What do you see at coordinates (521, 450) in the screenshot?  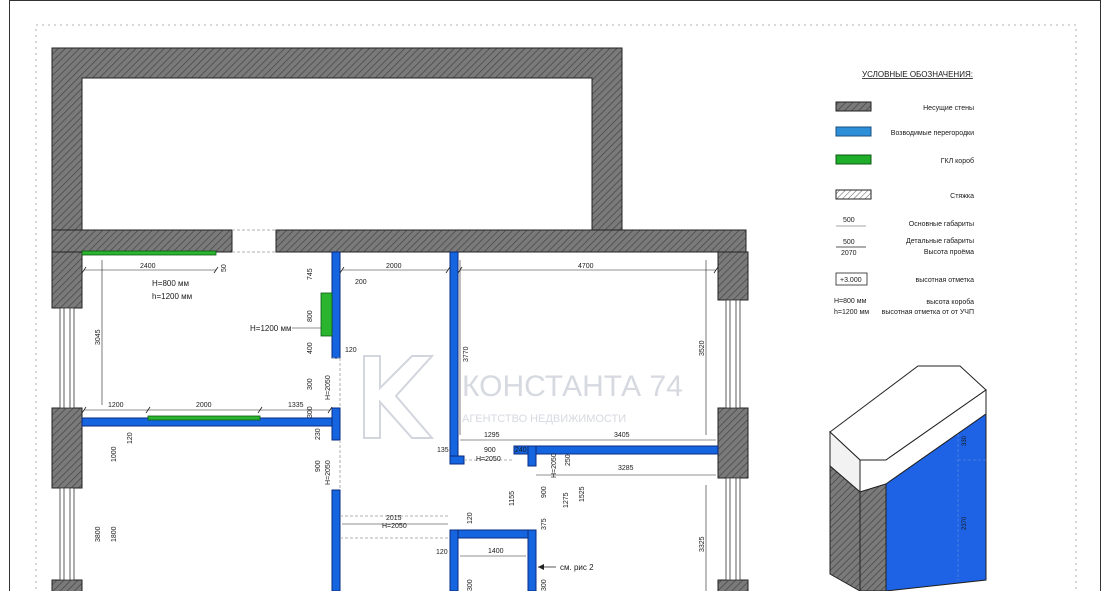 I see `dim-240: 240` at bounding box center [521, 450].